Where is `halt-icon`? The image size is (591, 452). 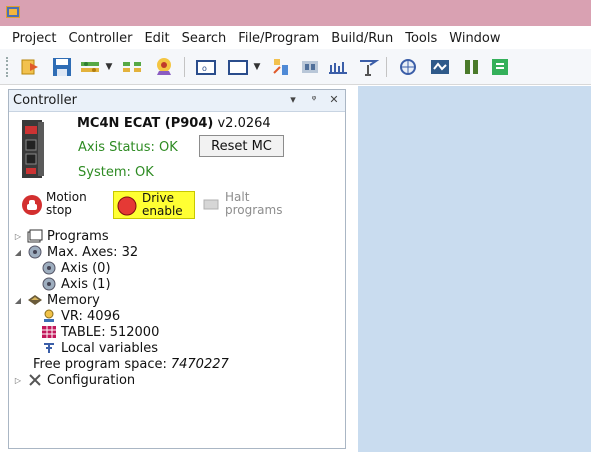 halt-icon is located at coordinates (214, 208).